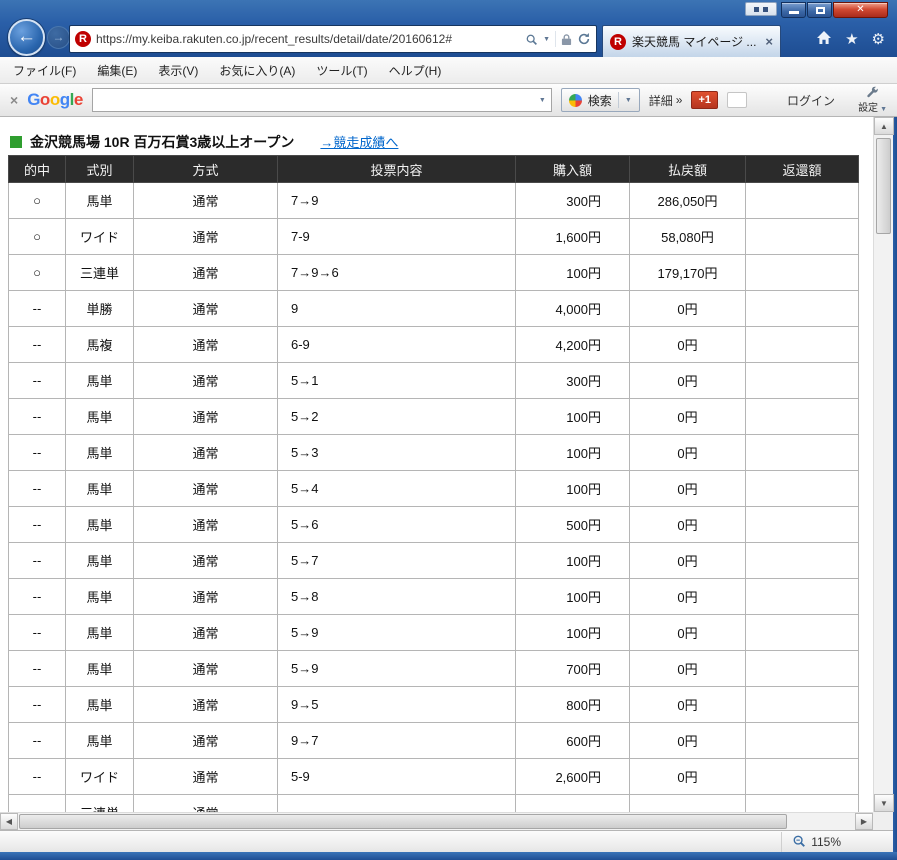 This screenshot has height=860, width=897. I want to click on toolbar-login-button: ログイン, so click(811, 100).